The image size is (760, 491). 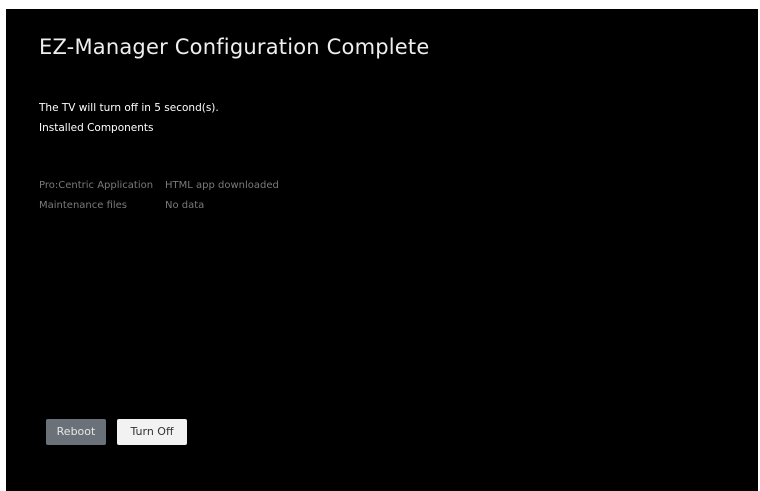 What do you see at coordinates (152, 432) in the screenshot?
I see `turn-off-button: Turn Off` at bounding box center [152, 432].